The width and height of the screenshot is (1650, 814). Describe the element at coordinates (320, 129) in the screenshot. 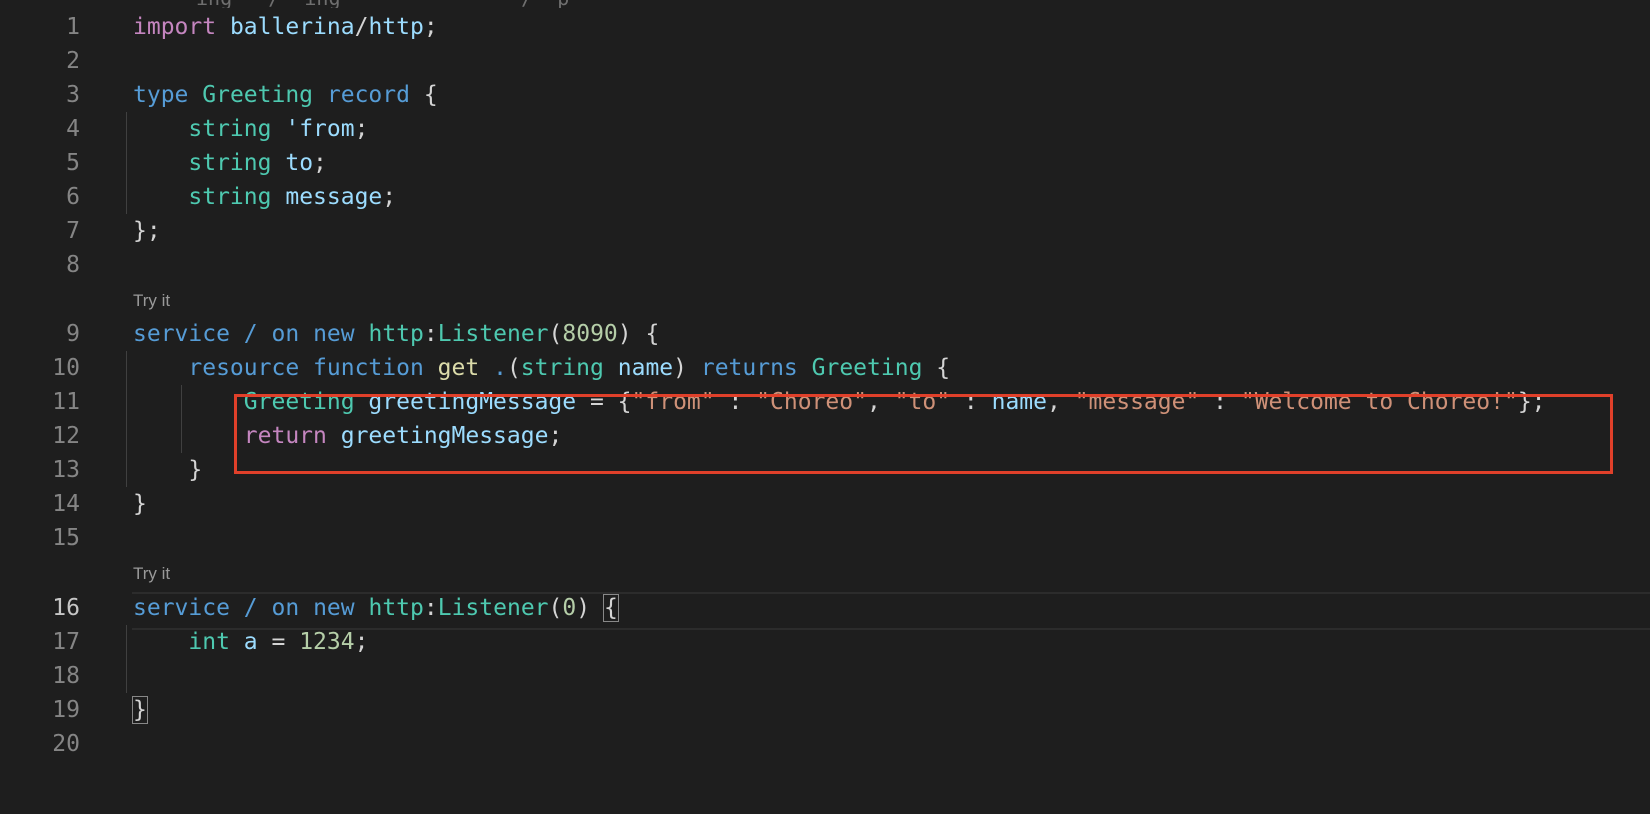

I see `code-token: 'from` at that location.